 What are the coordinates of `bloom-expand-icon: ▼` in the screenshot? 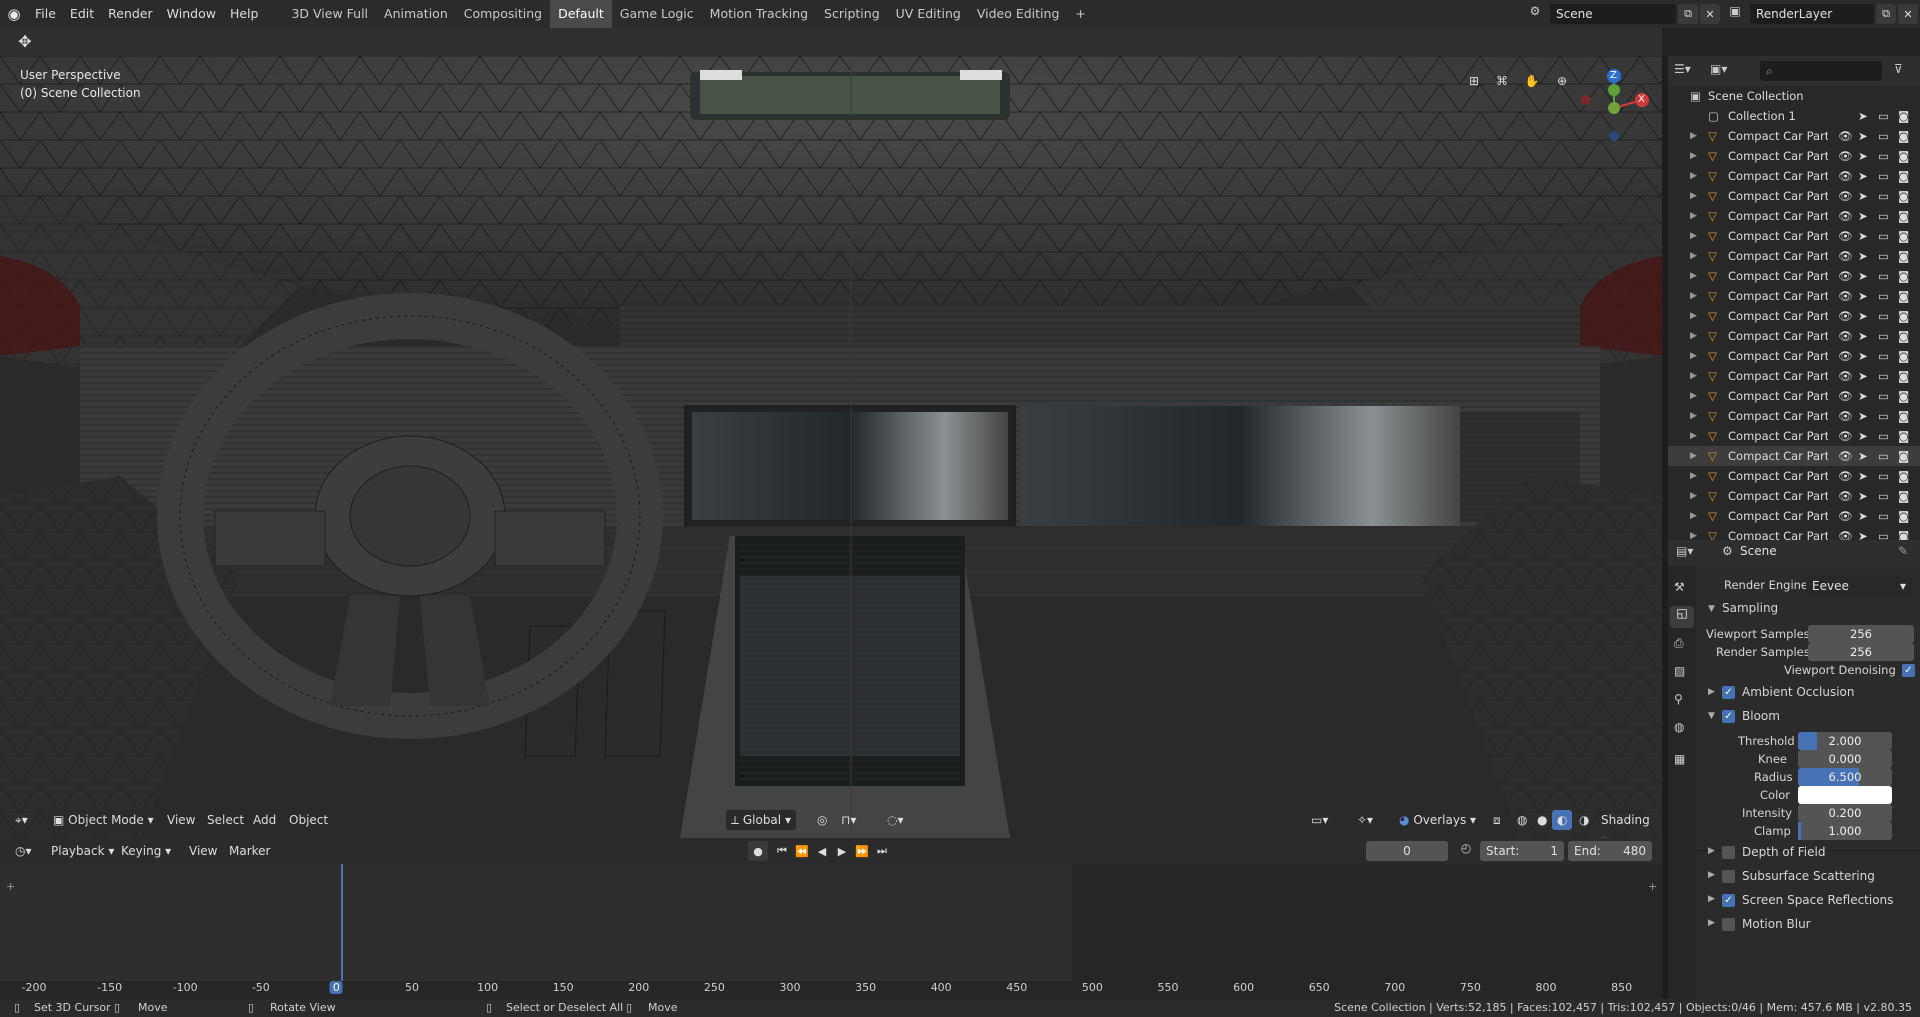 It's located at (1711, 716).